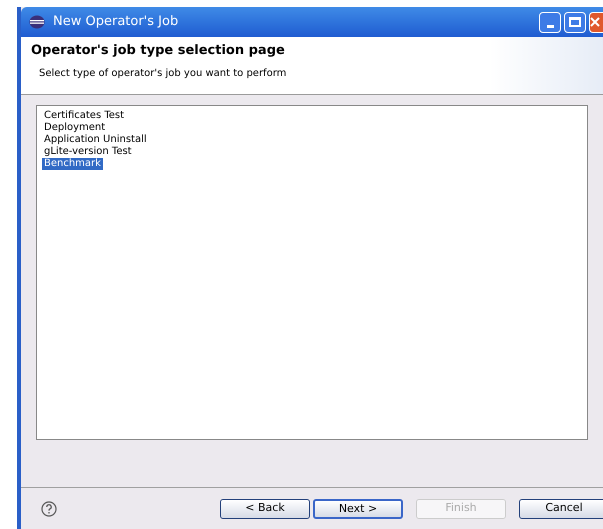  Describe the element at coordinates (116, 22) in the screenshot. I see `window-title: New Operator's Job` at that location.